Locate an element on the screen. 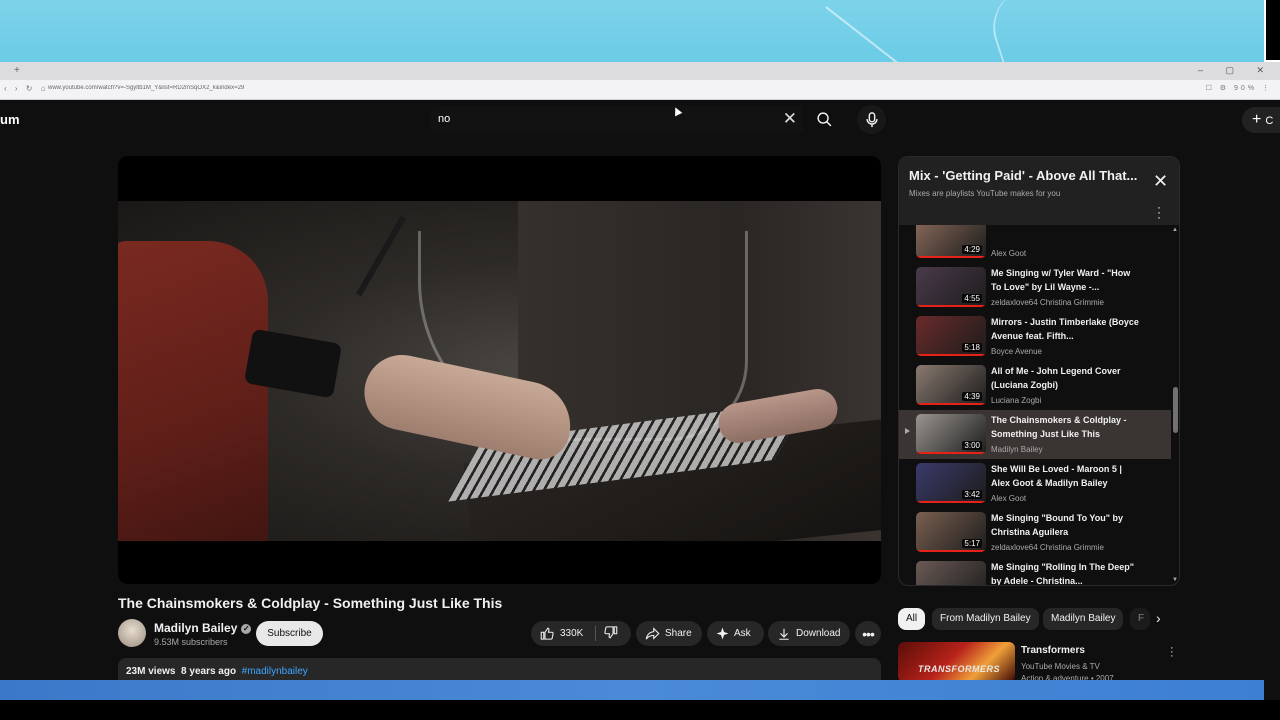 The width and height of the screenshot is (1280, 720). recommendation-thumbnail: TRANSFORMERS is located at coordinates (956, 662).